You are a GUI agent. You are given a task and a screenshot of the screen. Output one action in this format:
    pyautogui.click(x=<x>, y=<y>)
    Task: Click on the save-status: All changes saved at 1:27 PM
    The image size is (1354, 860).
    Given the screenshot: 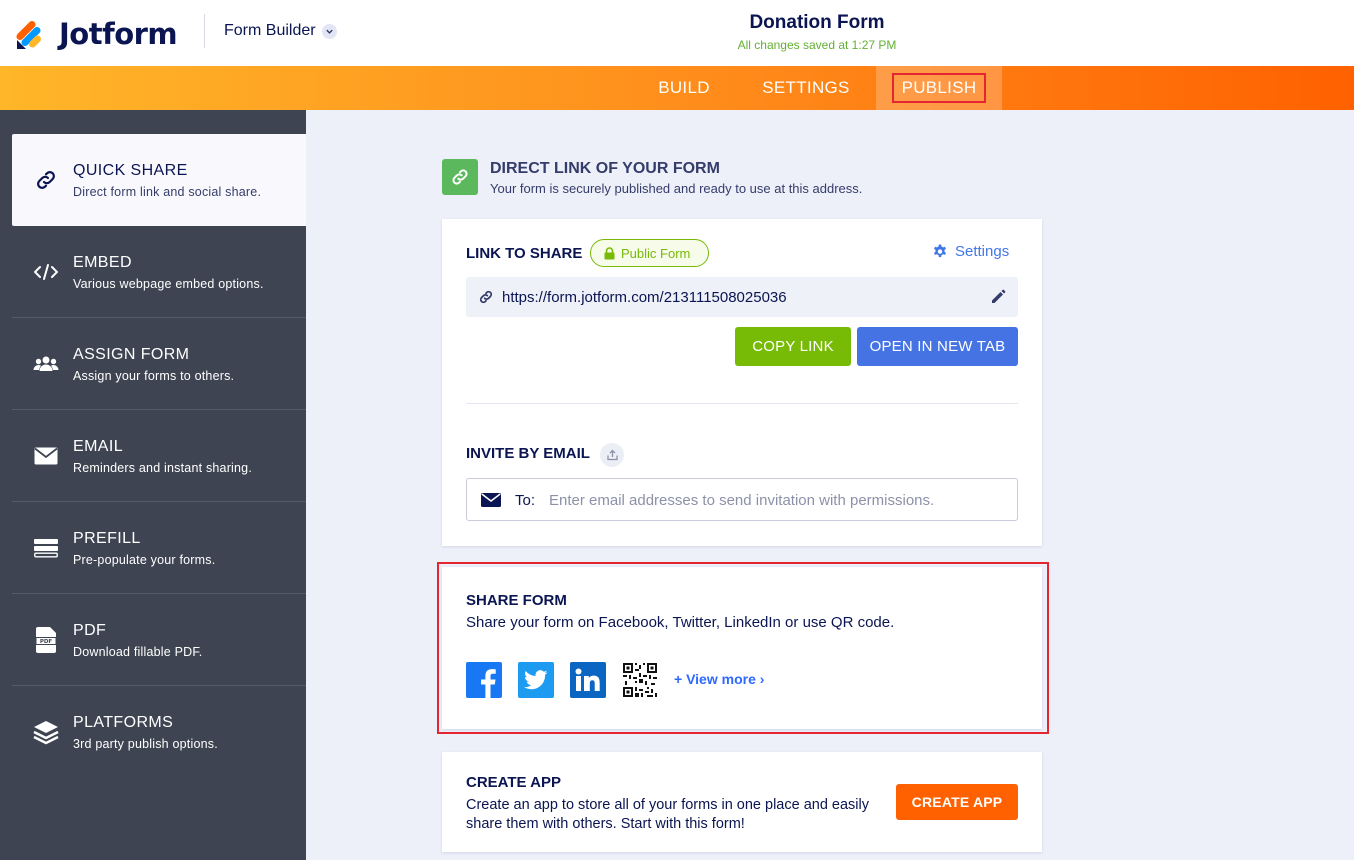 What is the action you would take?
    pyautogui.click(x=817, y=45)
    